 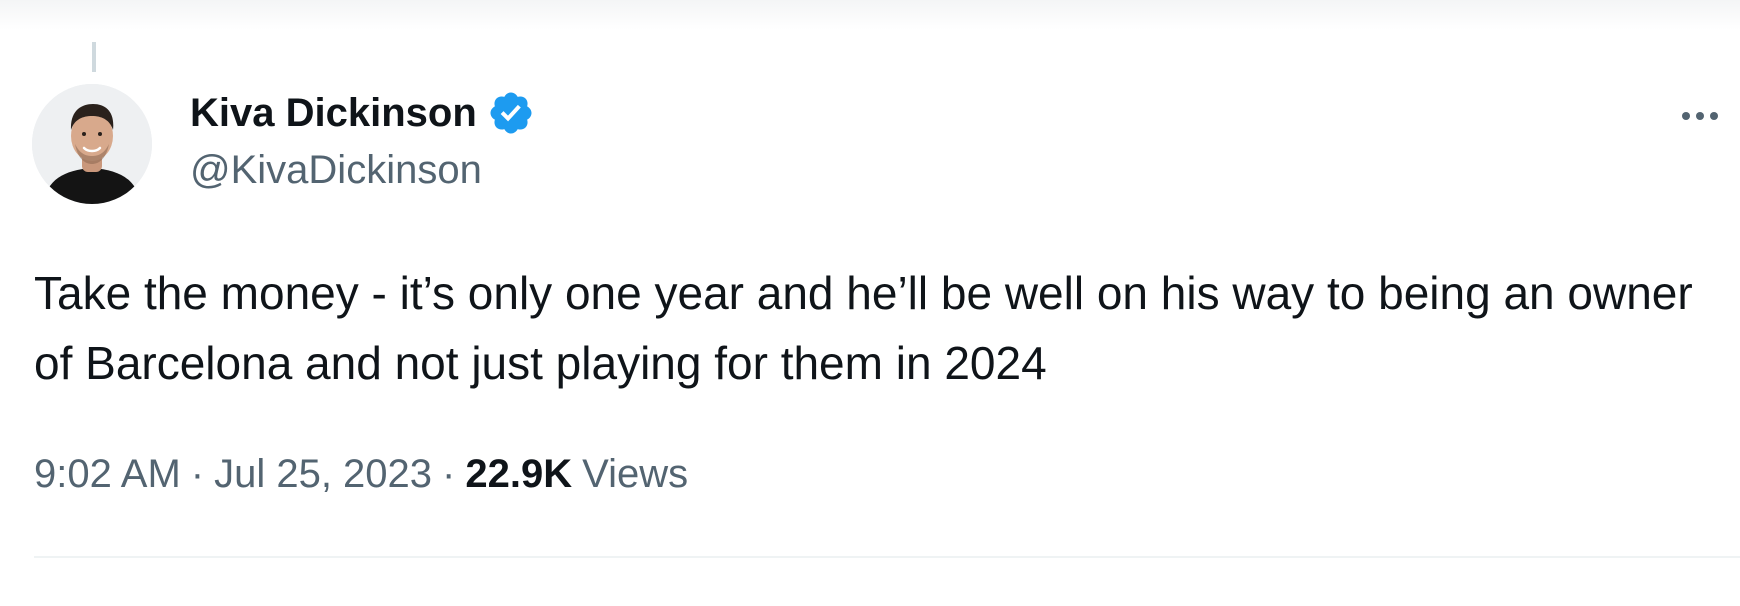 What do you see at coordinates (518, 474) in the screenshot?
I see `views-count: 22.9K` at bounding box center [518, 474].